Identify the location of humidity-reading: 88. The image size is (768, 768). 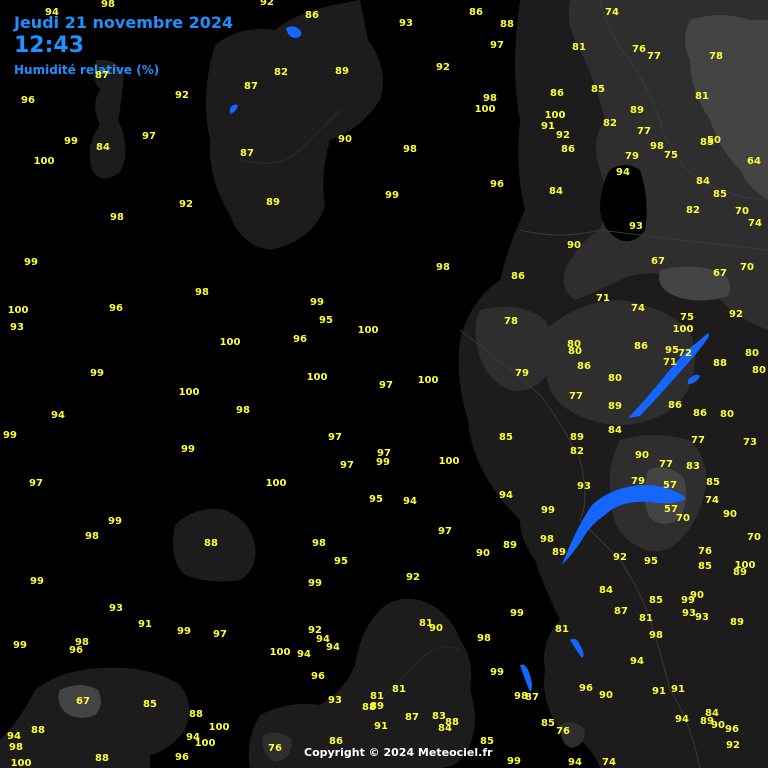
(38, 730).